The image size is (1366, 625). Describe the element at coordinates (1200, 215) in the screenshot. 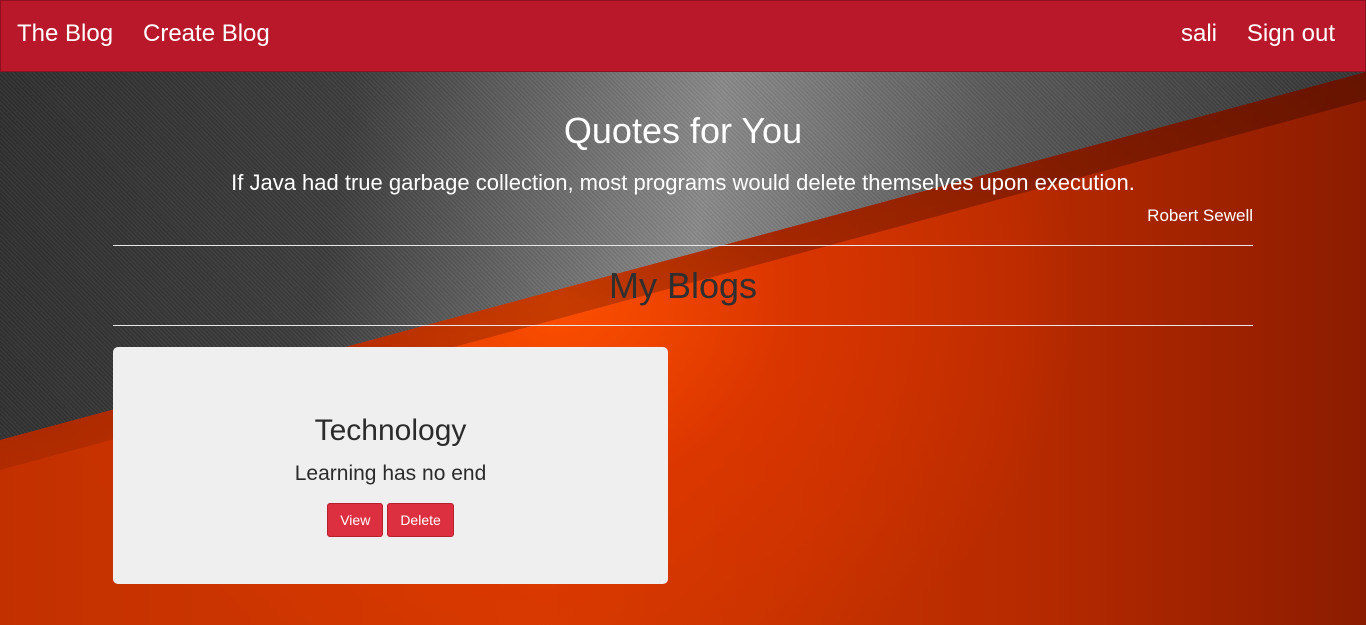

I see `quote-author: Robert Sewell` at that location.